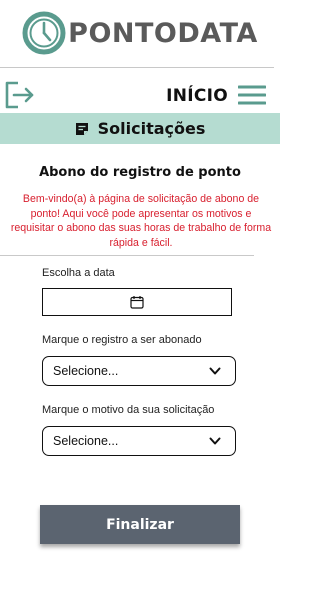 The image size is (320, 592). I want to click on calendar-icon, so click(137, 302).